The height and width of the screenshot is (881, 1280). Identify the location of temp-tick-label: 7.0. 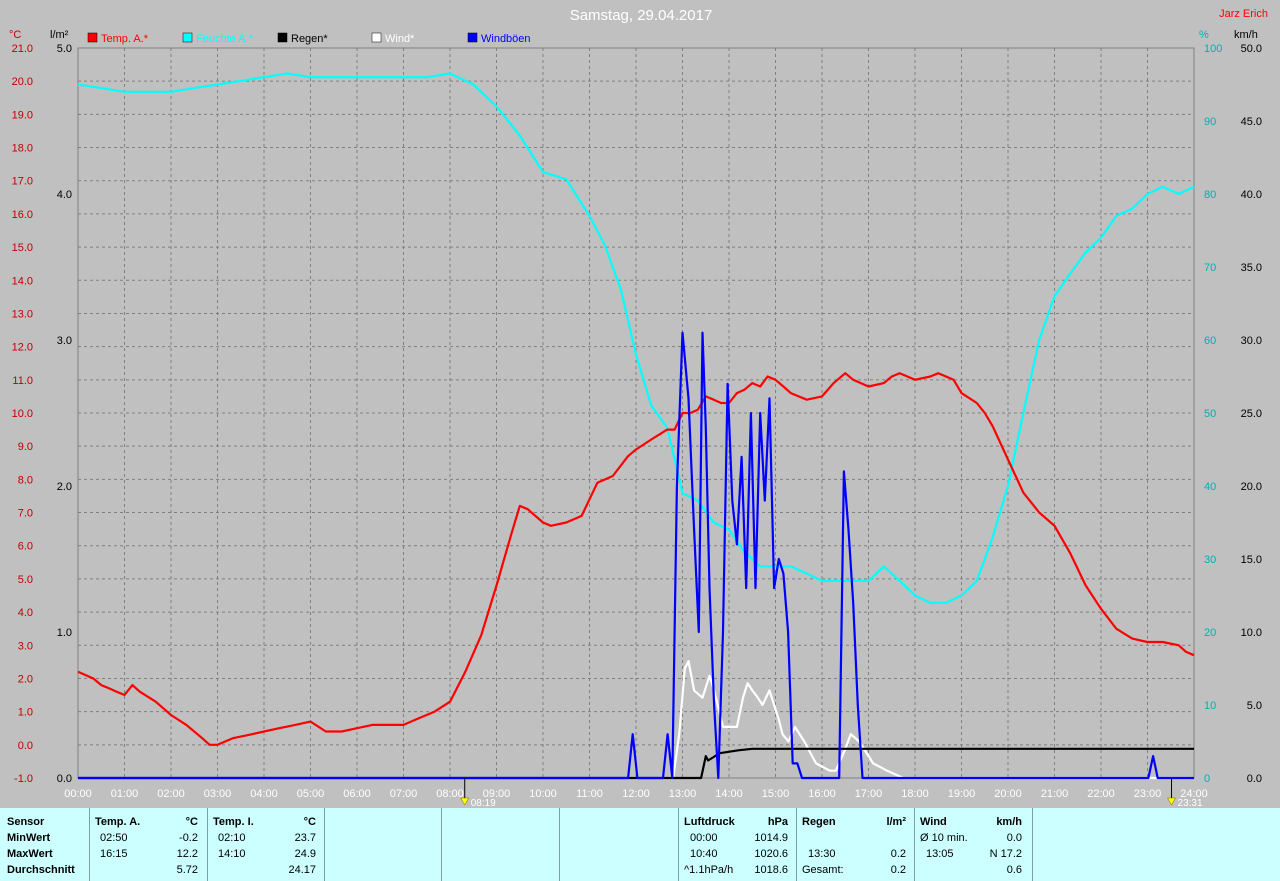
(25, 514).